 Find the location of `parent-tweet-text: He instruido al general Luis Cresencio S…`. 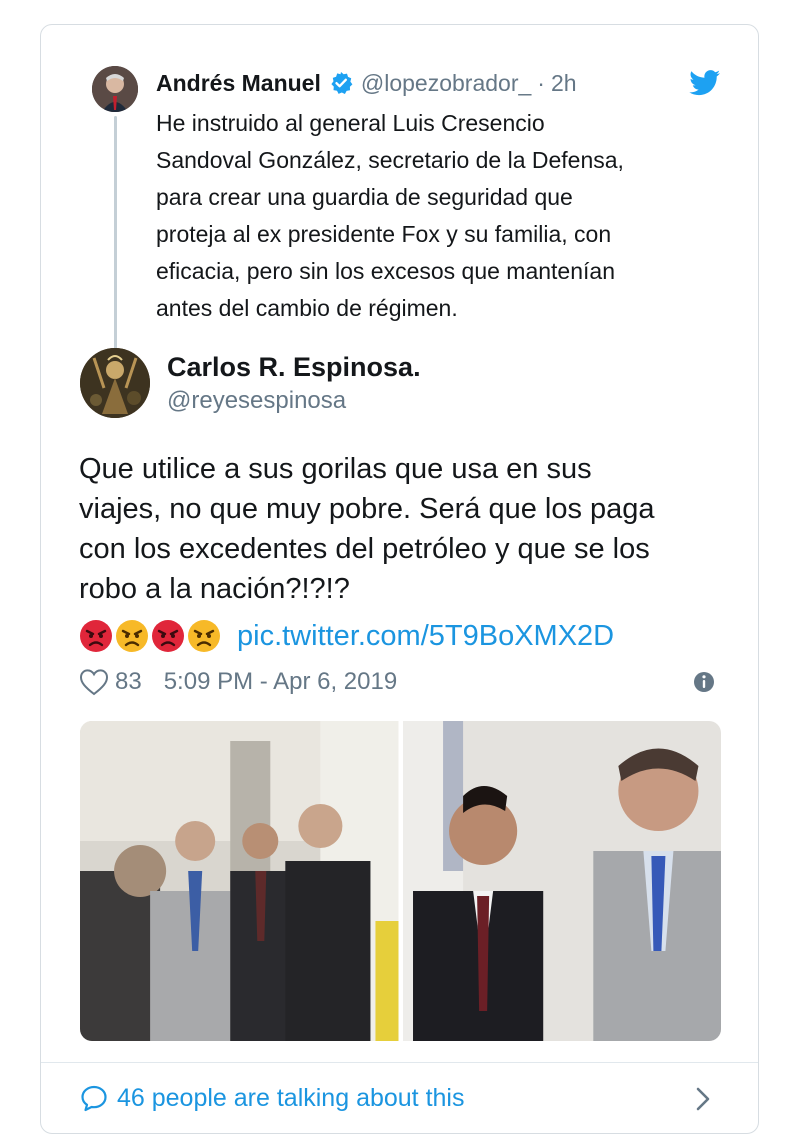

parent-tweet-text: He instruido al general Luis Cresencio S… is located at coordinates (390, 215).